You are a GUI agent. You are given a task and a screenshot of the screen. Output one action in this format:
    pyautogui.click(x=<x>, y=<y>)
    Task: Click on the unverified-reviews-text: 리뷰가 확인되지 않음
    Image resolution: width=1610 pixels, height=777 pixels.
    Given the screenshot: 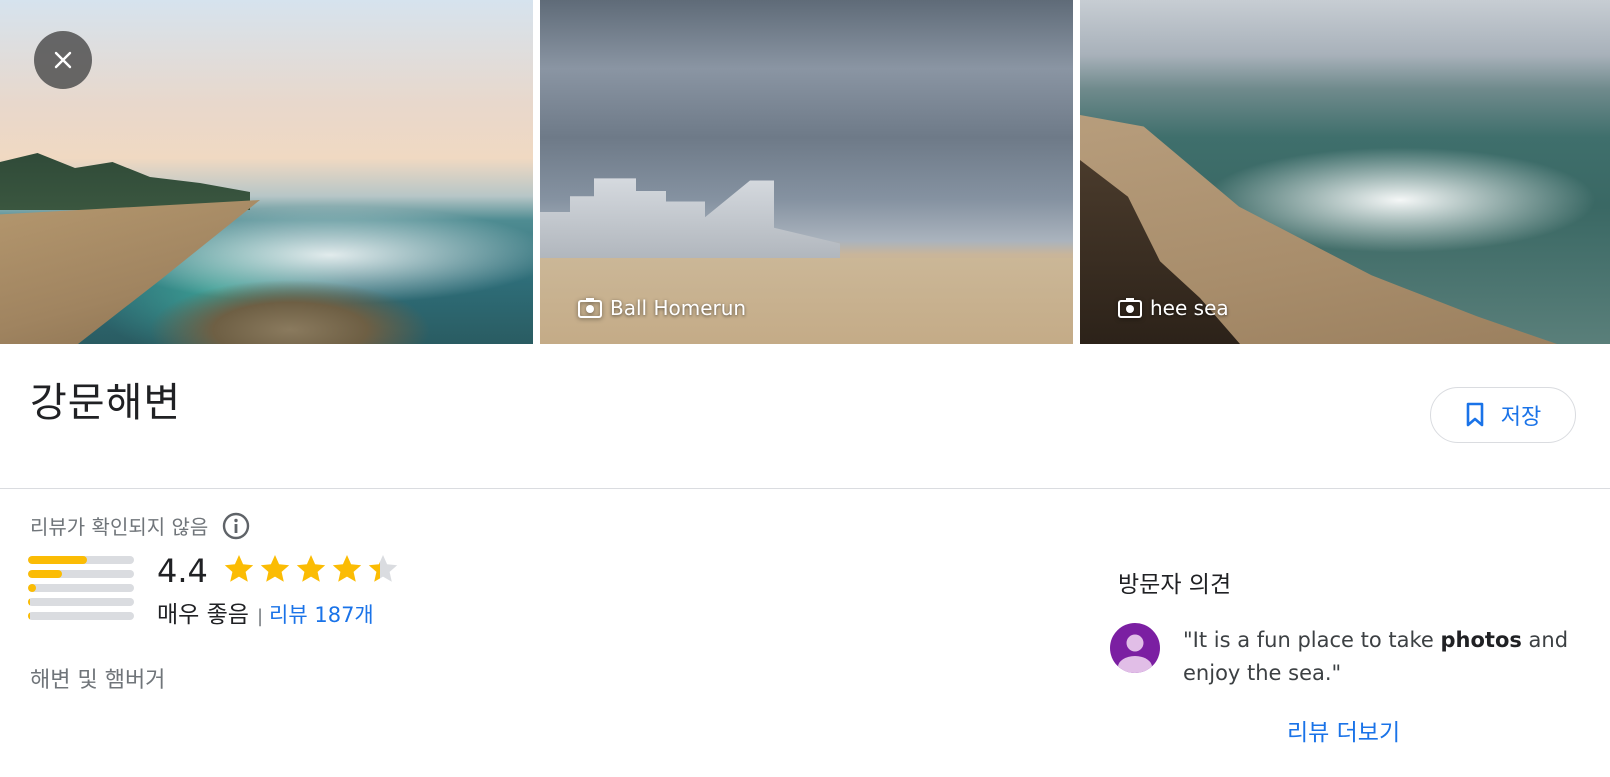 What is the action you would take?
    pyautogui.click(x=119, y=527)
    